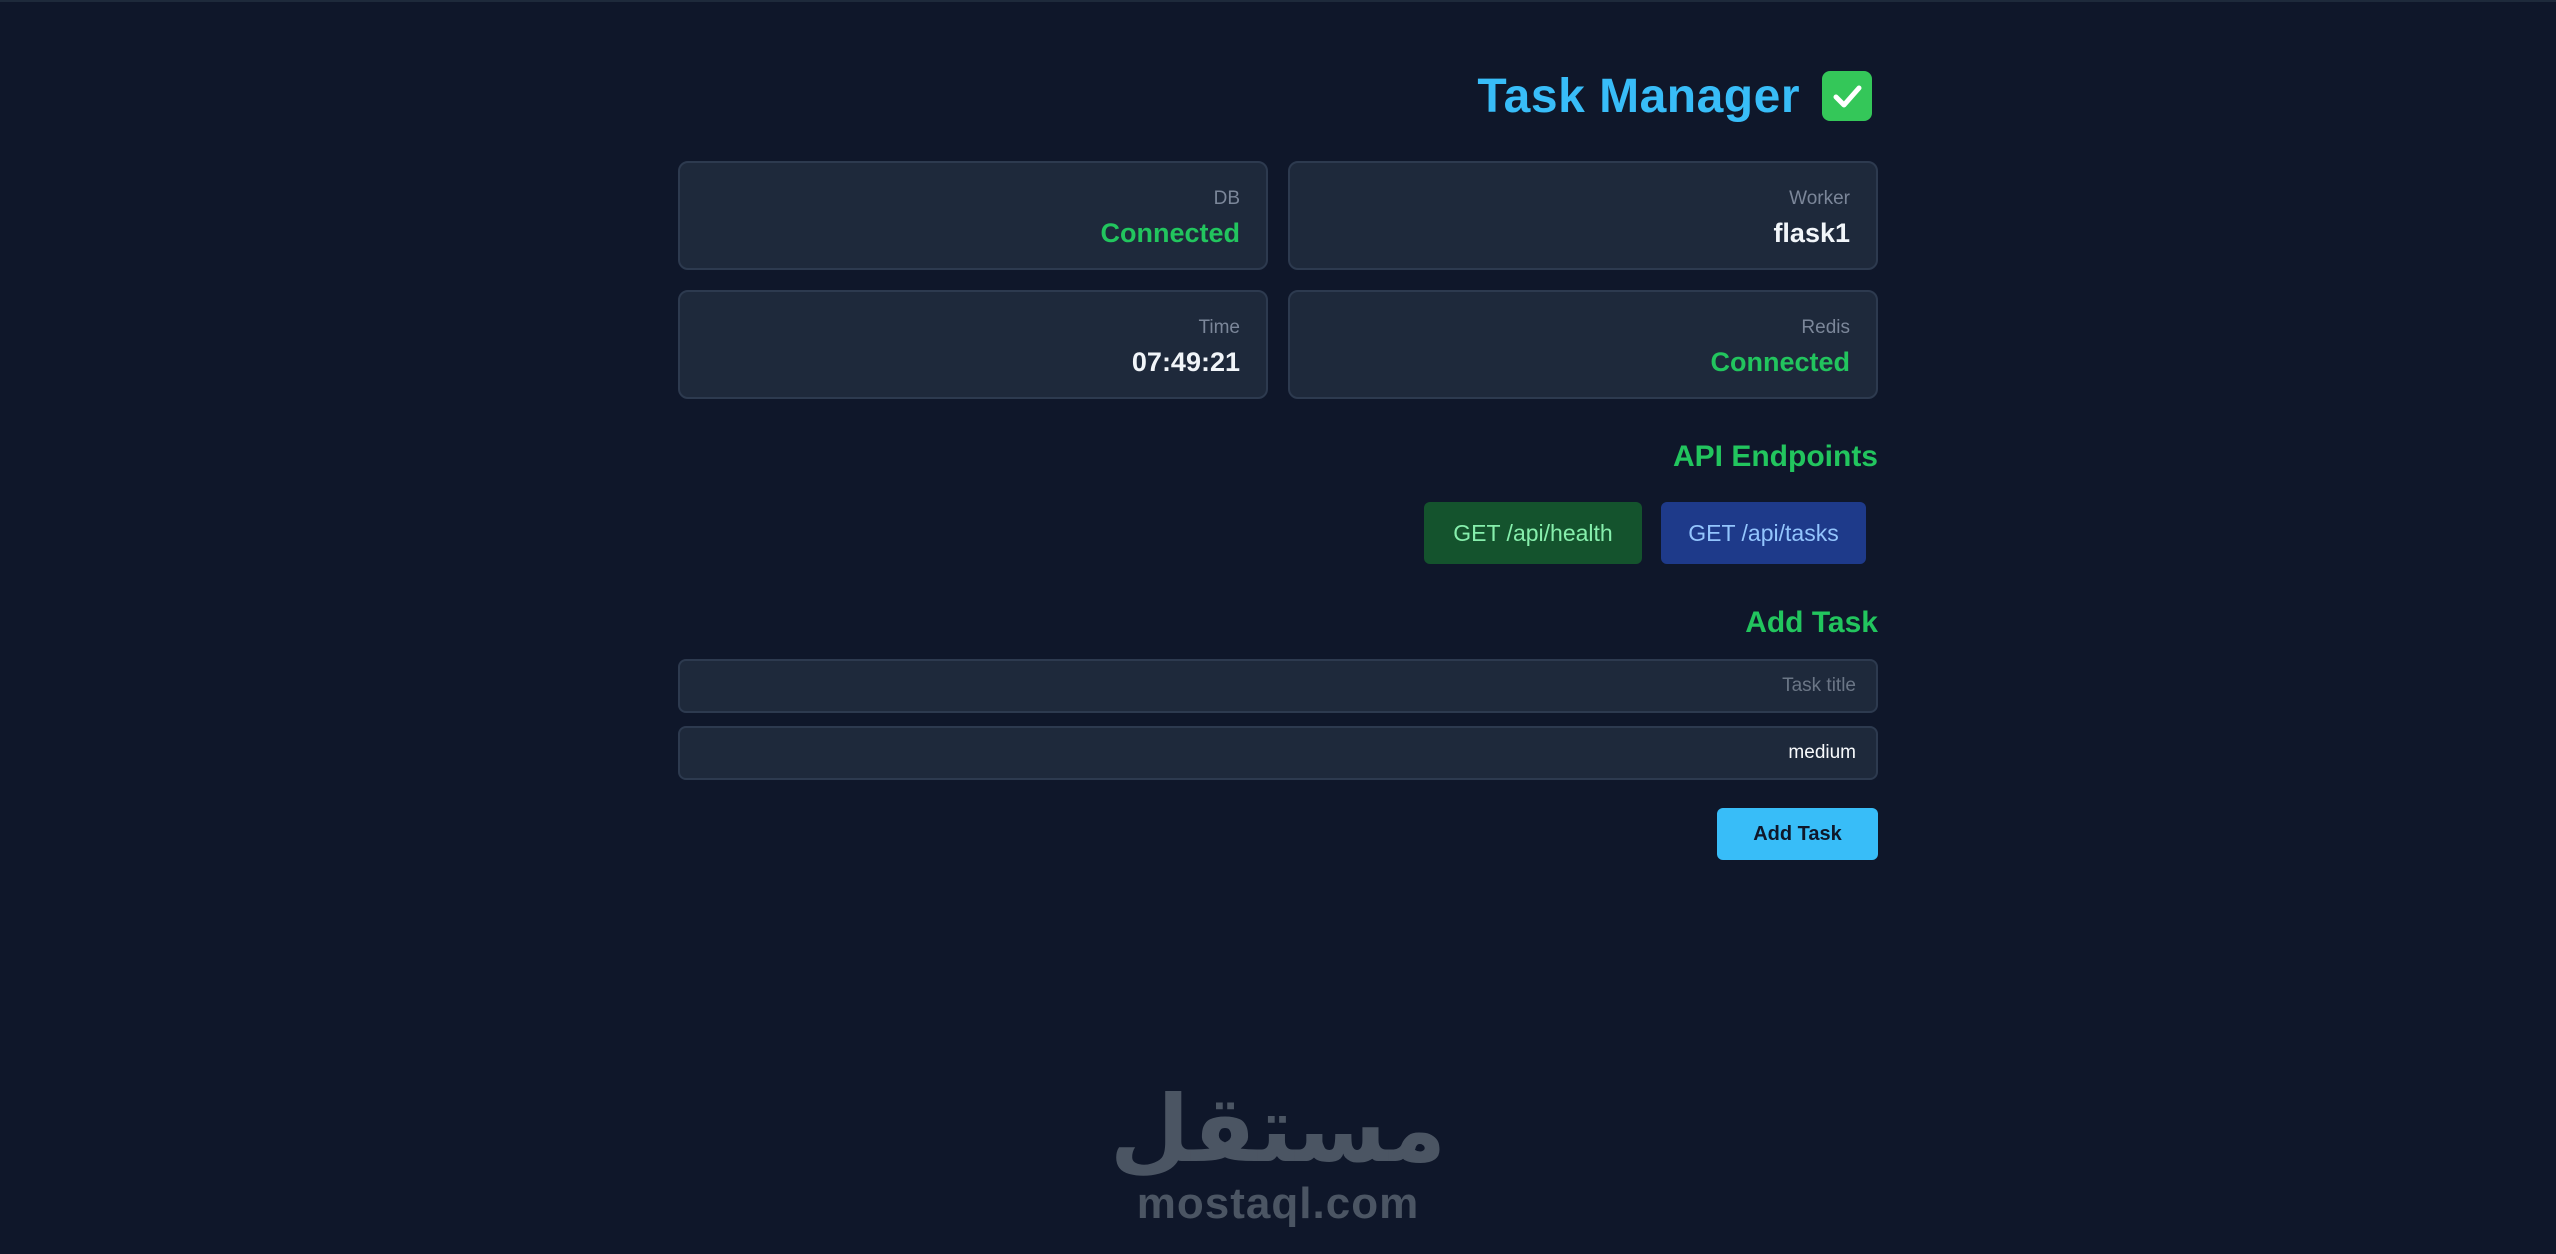 The image size is (2556, 1254). Describe the element at coordinates (1763, 533) in the screenshot. I see `api-tasks-button: GET /api/tasks` at that location.